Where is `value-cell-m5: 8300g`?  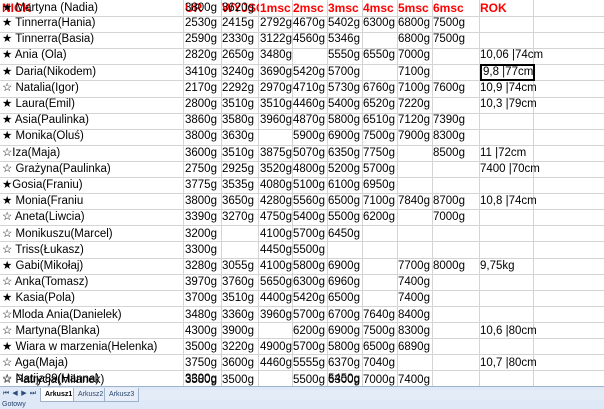
value-cell-m5: 8300g is located at coordinates (415, 331).